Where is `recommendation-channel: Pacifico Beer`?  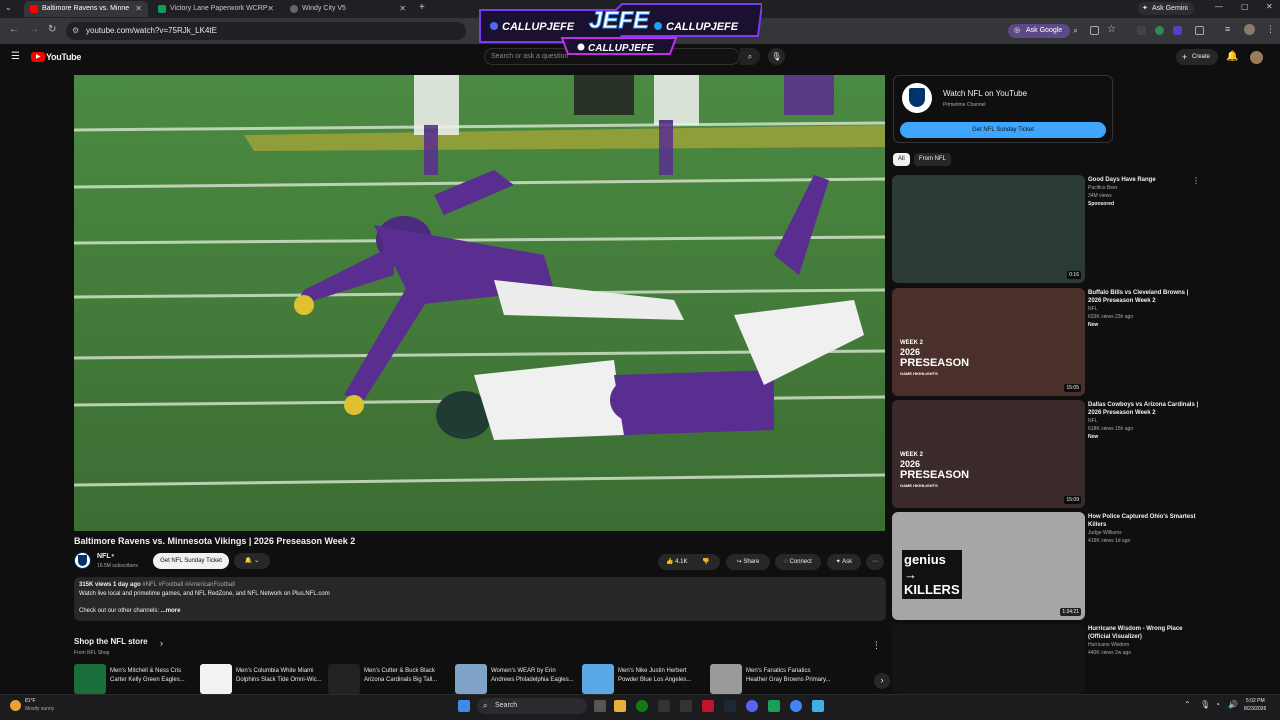
recommendation-channel: Pacifico Beer is located at coordinates (1102, 188).